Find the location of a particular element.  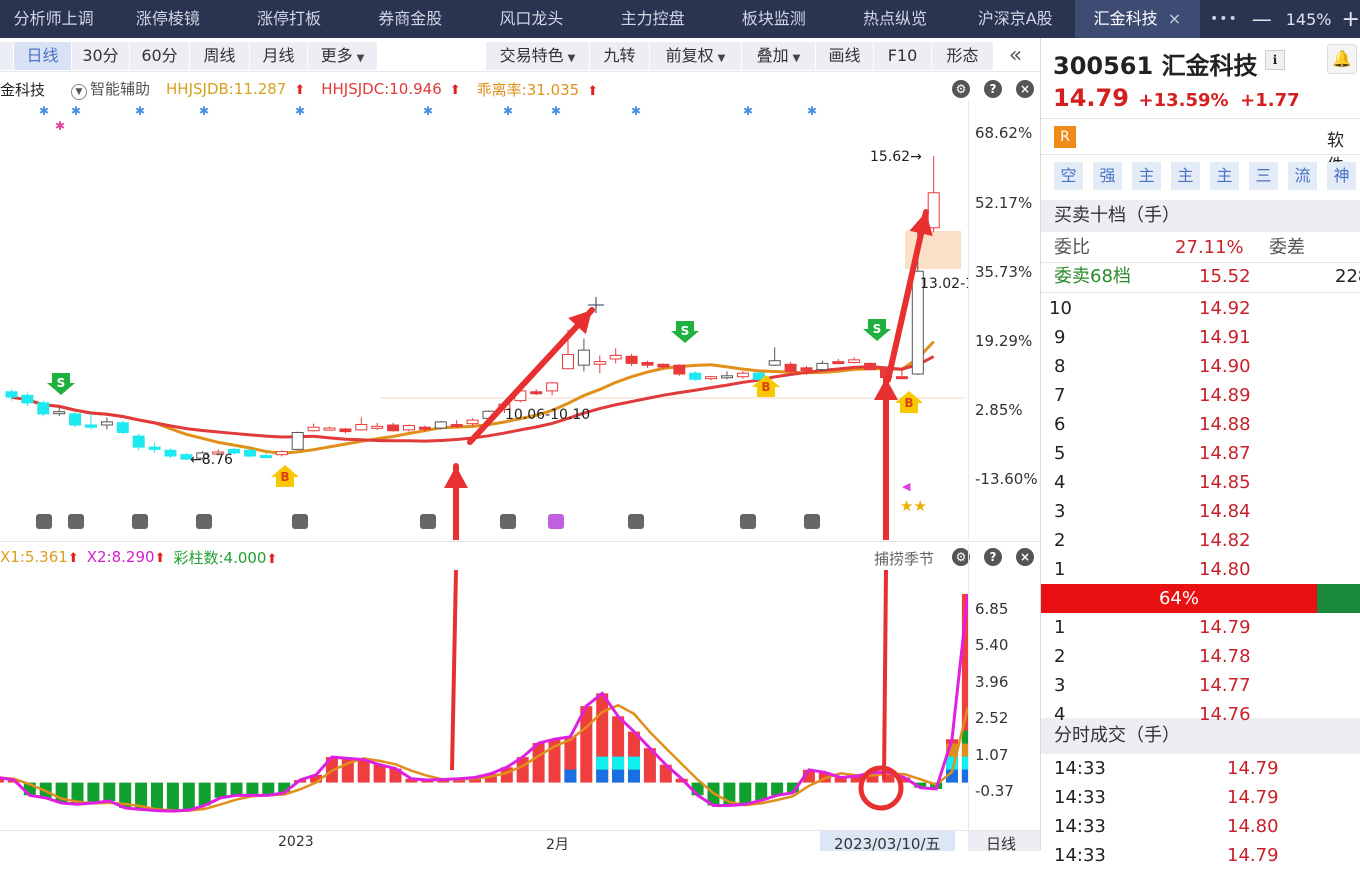

rating-stars-icon: ★★ is located at coordinates (913, 506).